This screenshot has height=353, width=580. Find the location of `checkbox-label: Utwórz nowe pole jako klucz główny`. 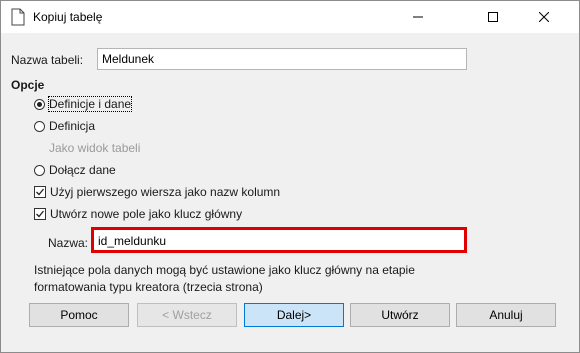

checkbox-label: Utwórz nowe pole jako klucz główny is located at coordinates (146, 214).